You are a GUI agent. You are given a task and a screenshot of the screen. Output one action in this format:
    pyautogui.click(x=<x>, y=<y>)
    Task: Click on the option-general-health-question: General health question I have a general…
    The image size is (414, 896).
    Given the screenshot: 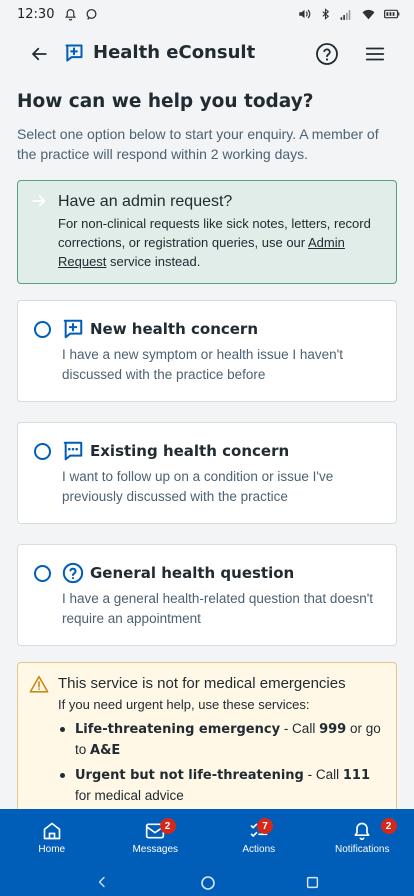 What is the action you would take?
    pyautogui.click(x=207, y=595)
    